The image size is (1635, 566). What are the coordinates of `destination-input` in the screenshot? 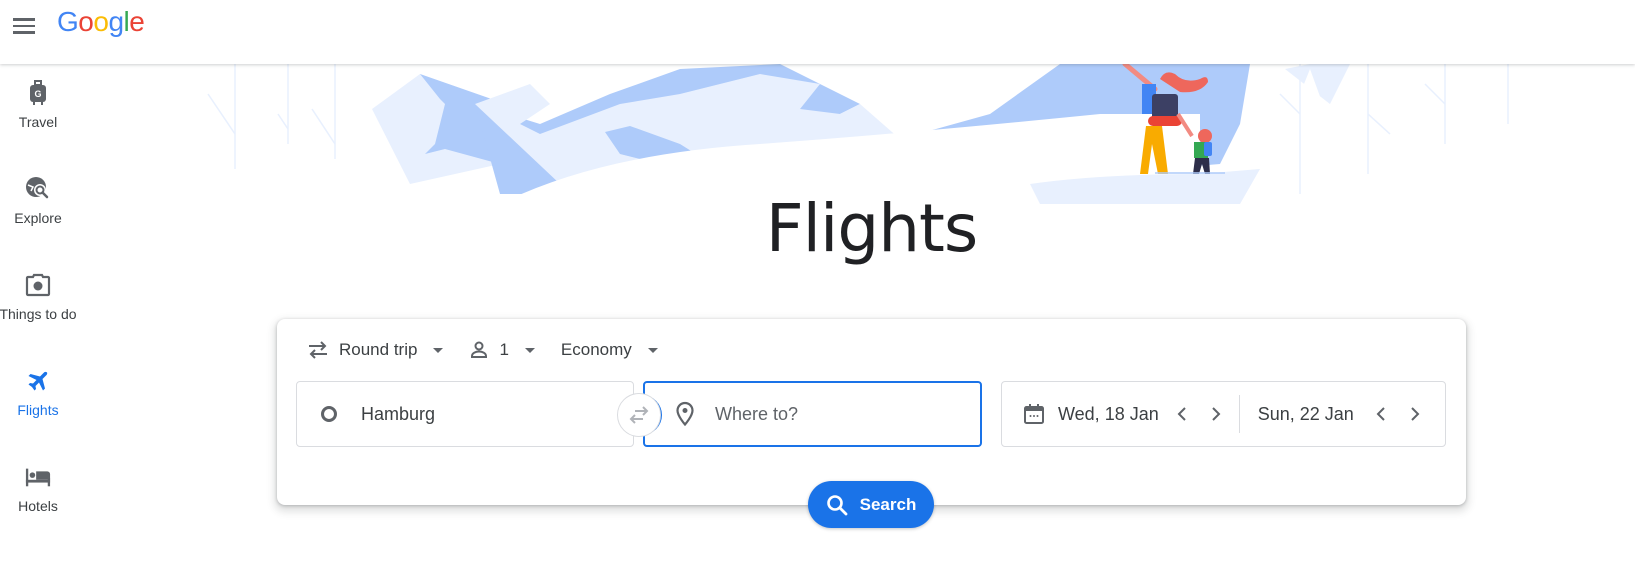 It's located at (835, 414).